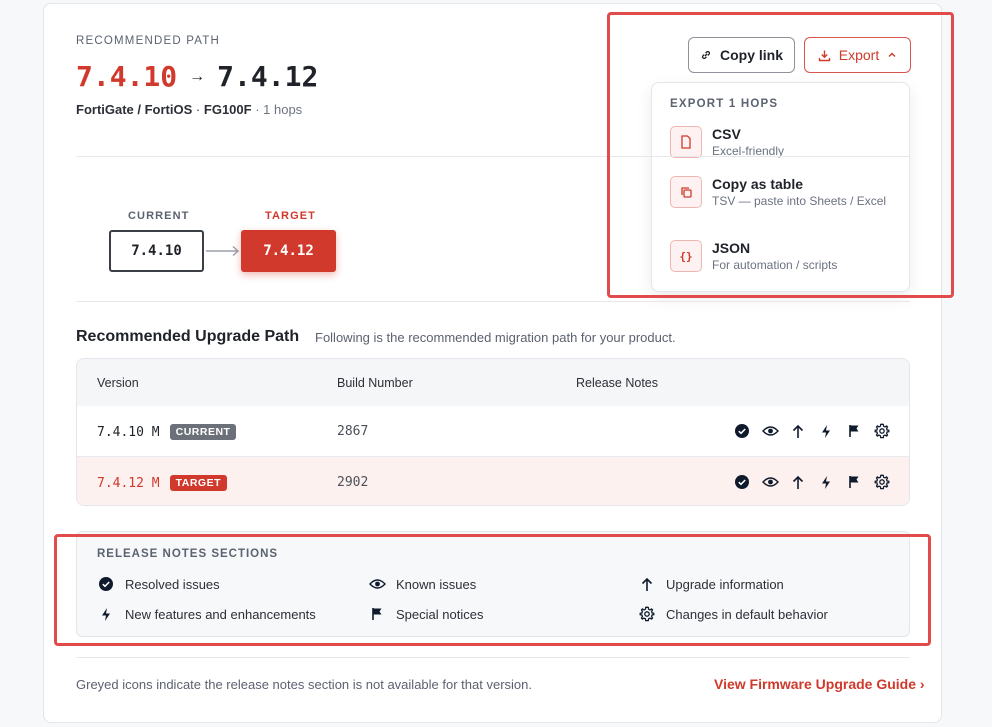 The height and width of the screenshot is (727, 992). I want to click on legend-heading: RELEASE NOTES SECTIONS, so click(188, 554).